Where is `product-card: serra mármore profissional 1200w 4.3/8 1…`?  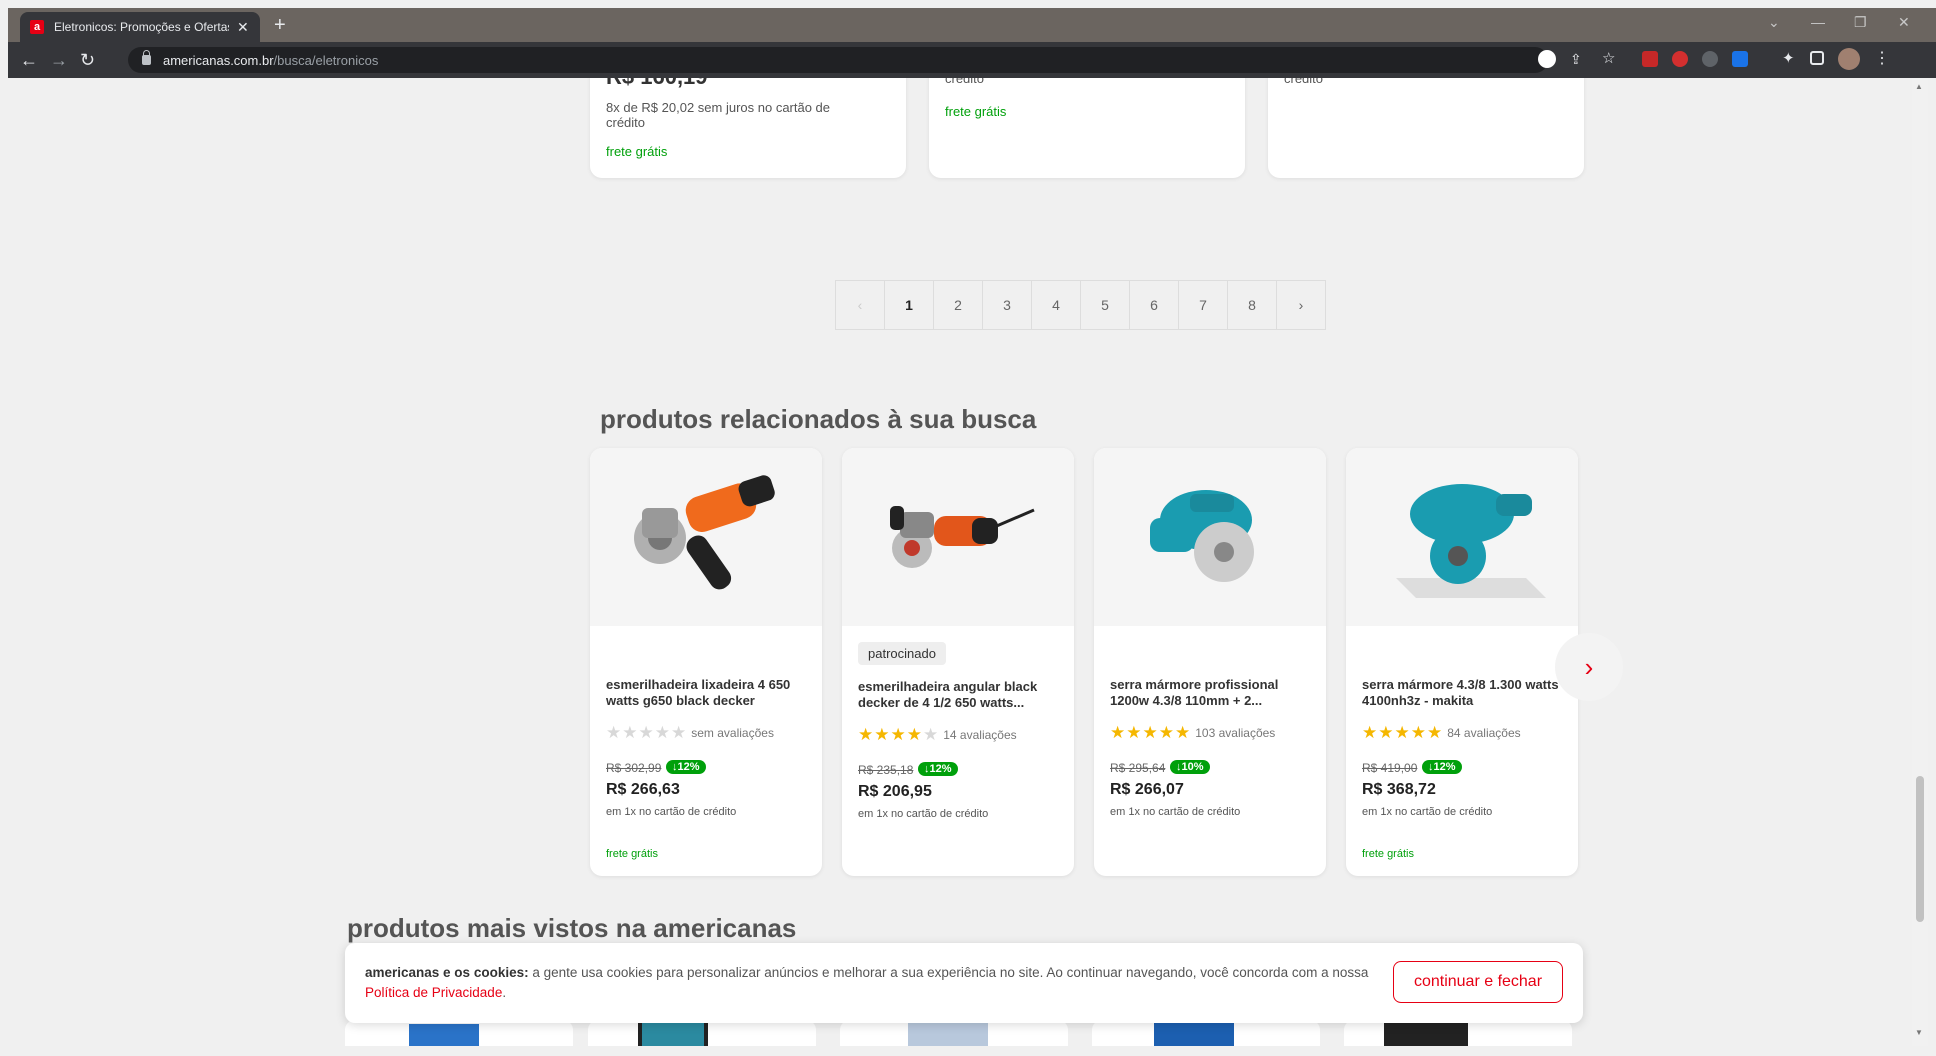 product-card: serra mármore profissional 1200w 4.3/8 1… is located at coordinates (1210, 662).